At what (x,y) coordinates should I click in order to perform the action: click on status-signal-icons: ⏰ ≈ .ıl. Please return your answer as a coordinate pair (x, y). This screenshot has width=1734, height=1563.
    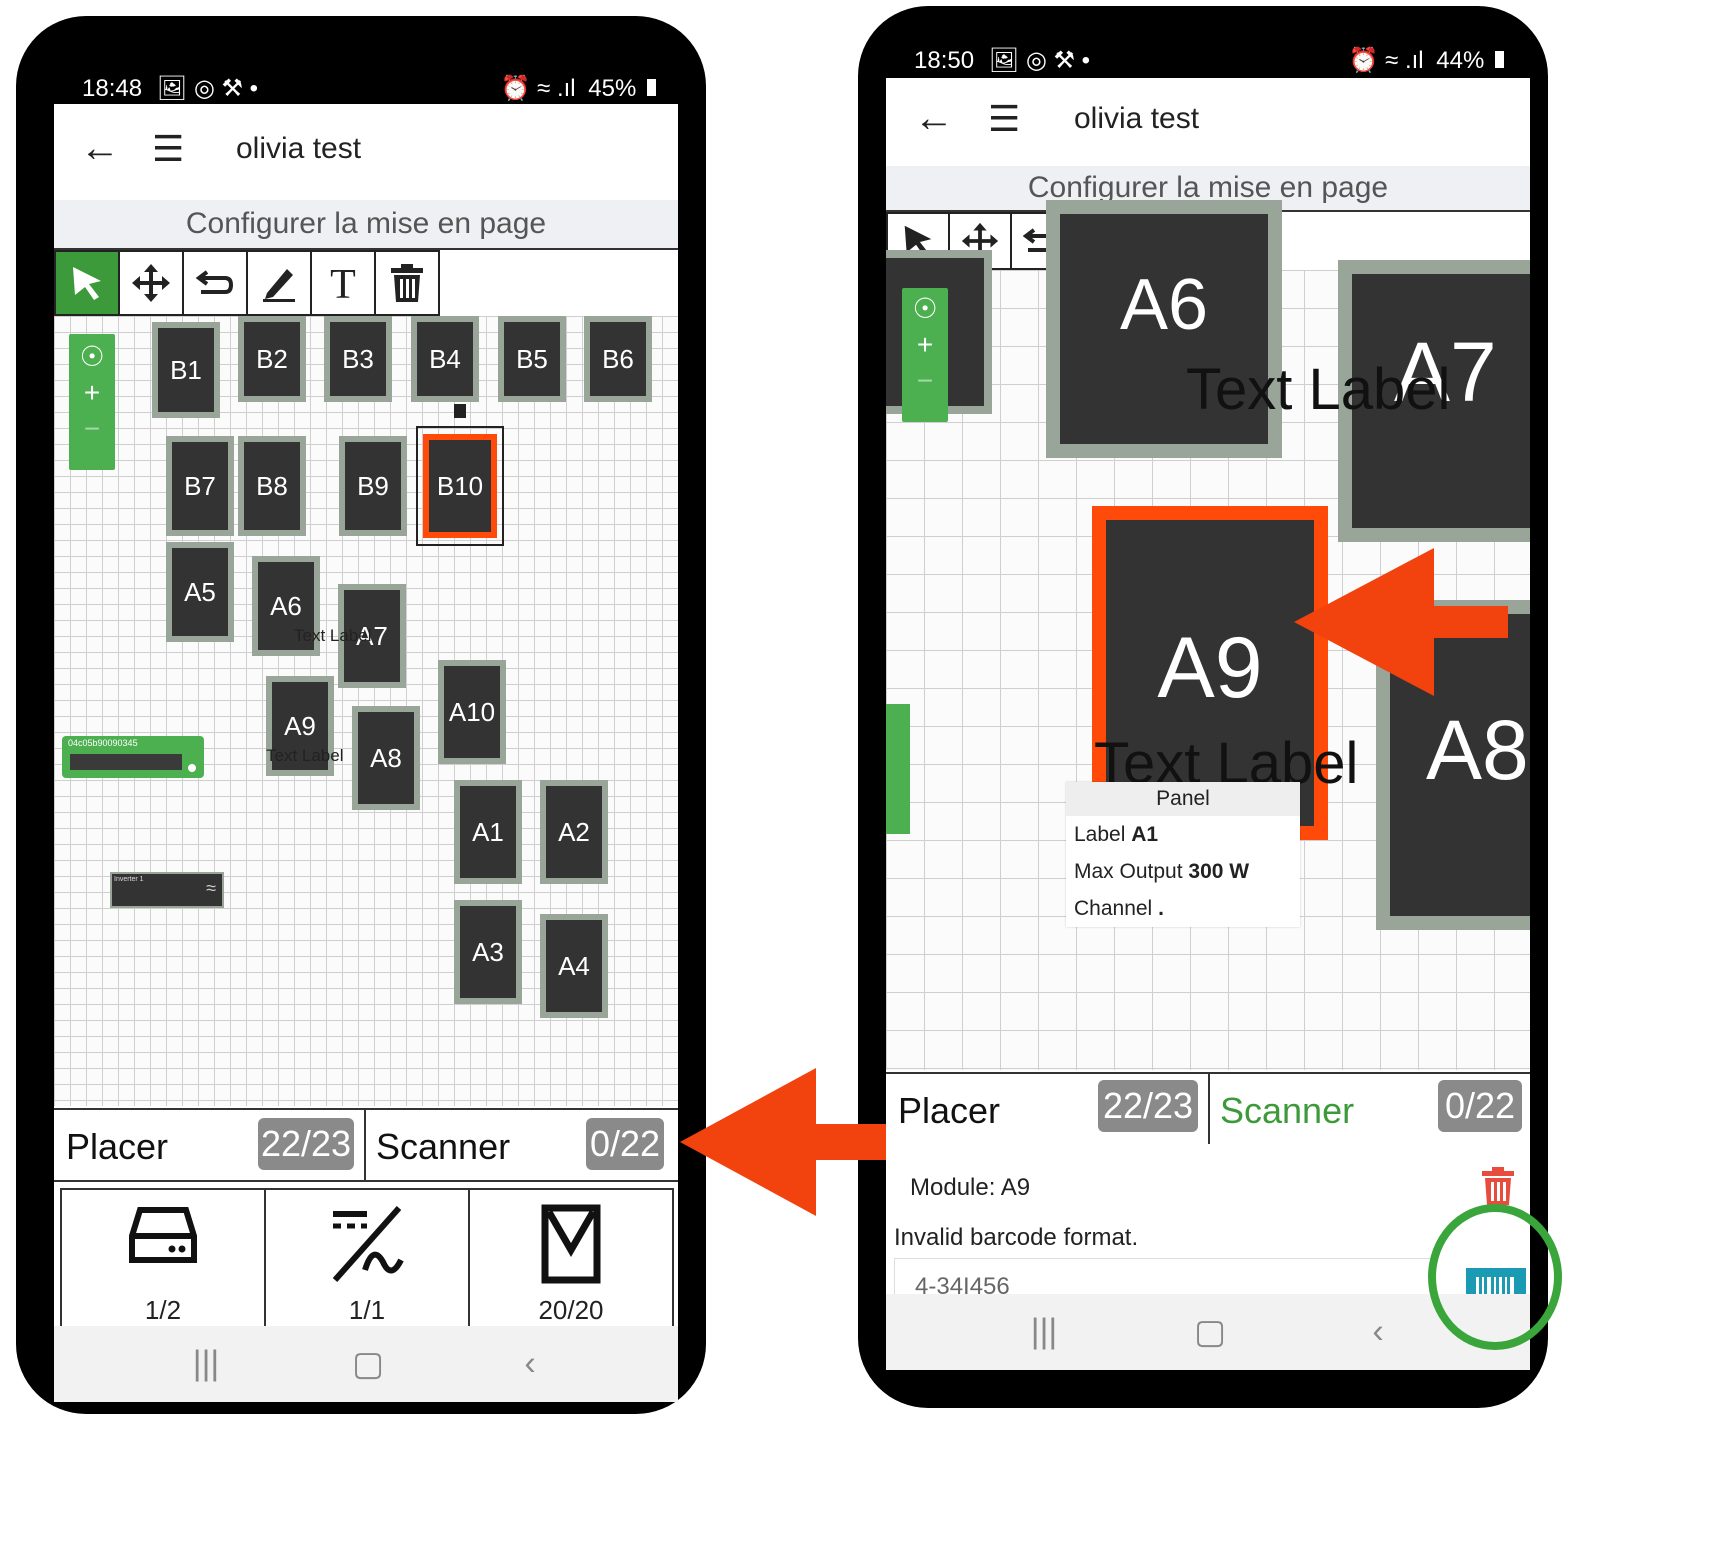
    Looking at the image, I should click on (538, 88).